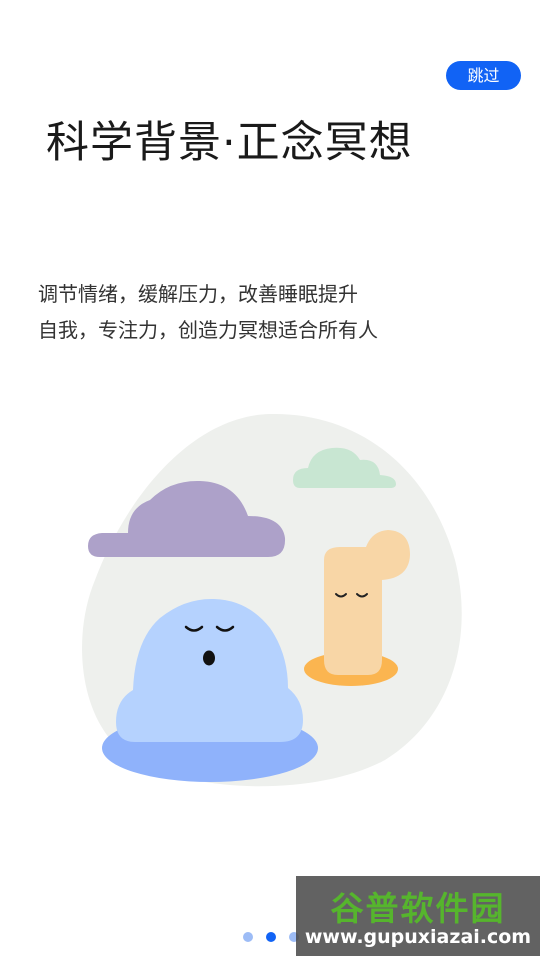 Image resolution: width=540 pixels, height=960 pixels. Describe the element at coordinates (271, 937) in the screenshot. I see `page-dot-active` at that location.